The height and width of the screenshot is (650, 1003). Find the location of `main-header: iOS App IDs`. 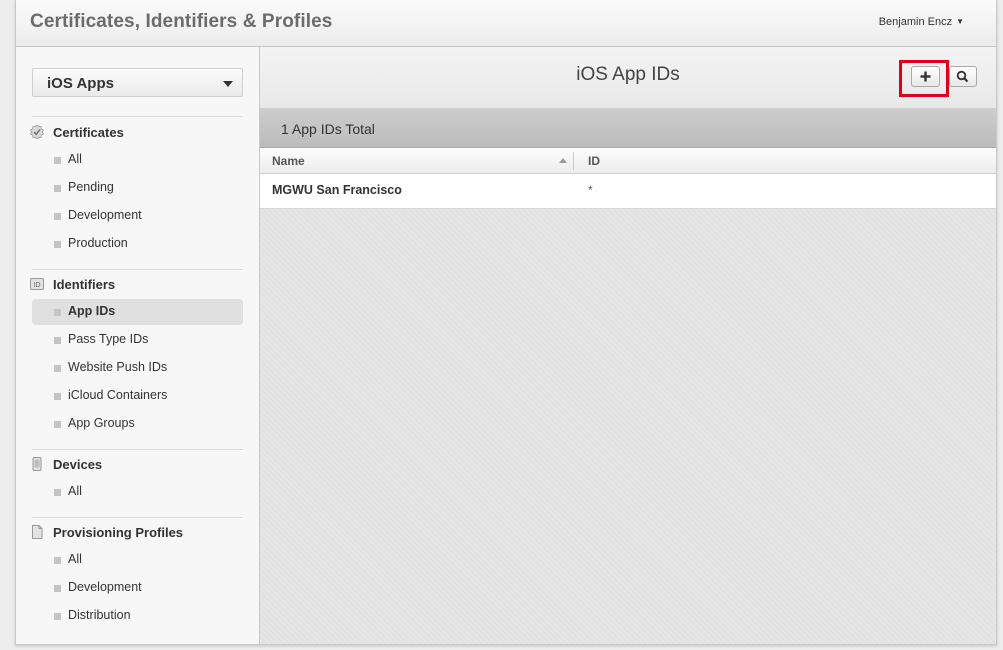

main-header: iOS App IDs is located at coordinates (628, 78).